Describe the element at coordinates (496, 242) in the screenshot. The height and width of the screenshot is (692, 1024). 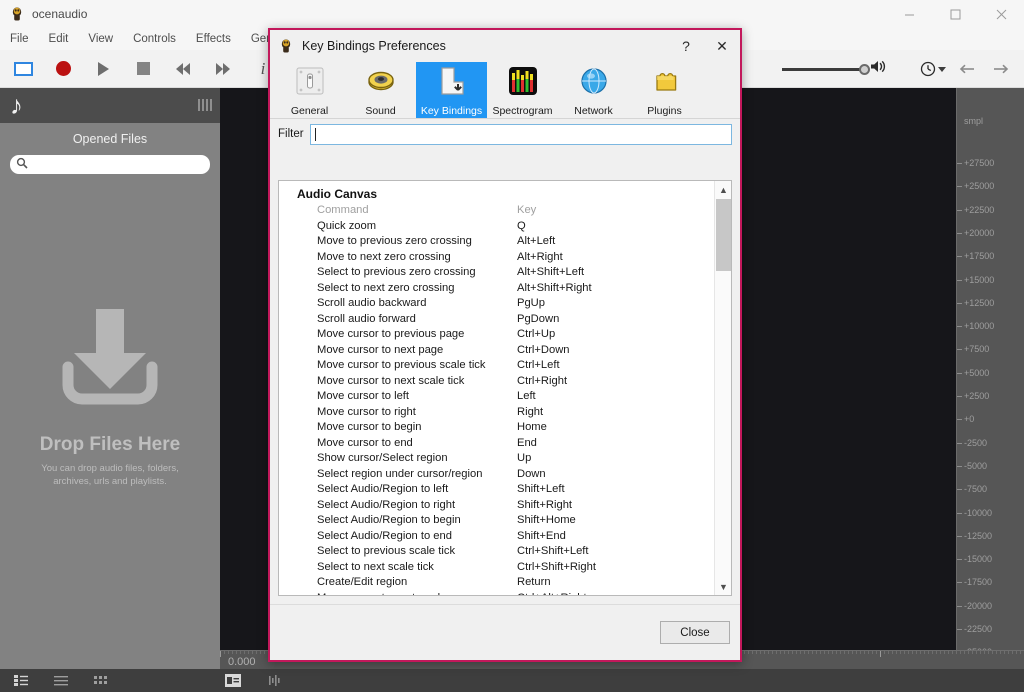
I see `key-binding-row: Move to previous zero crossing Alt+Left` at that location.